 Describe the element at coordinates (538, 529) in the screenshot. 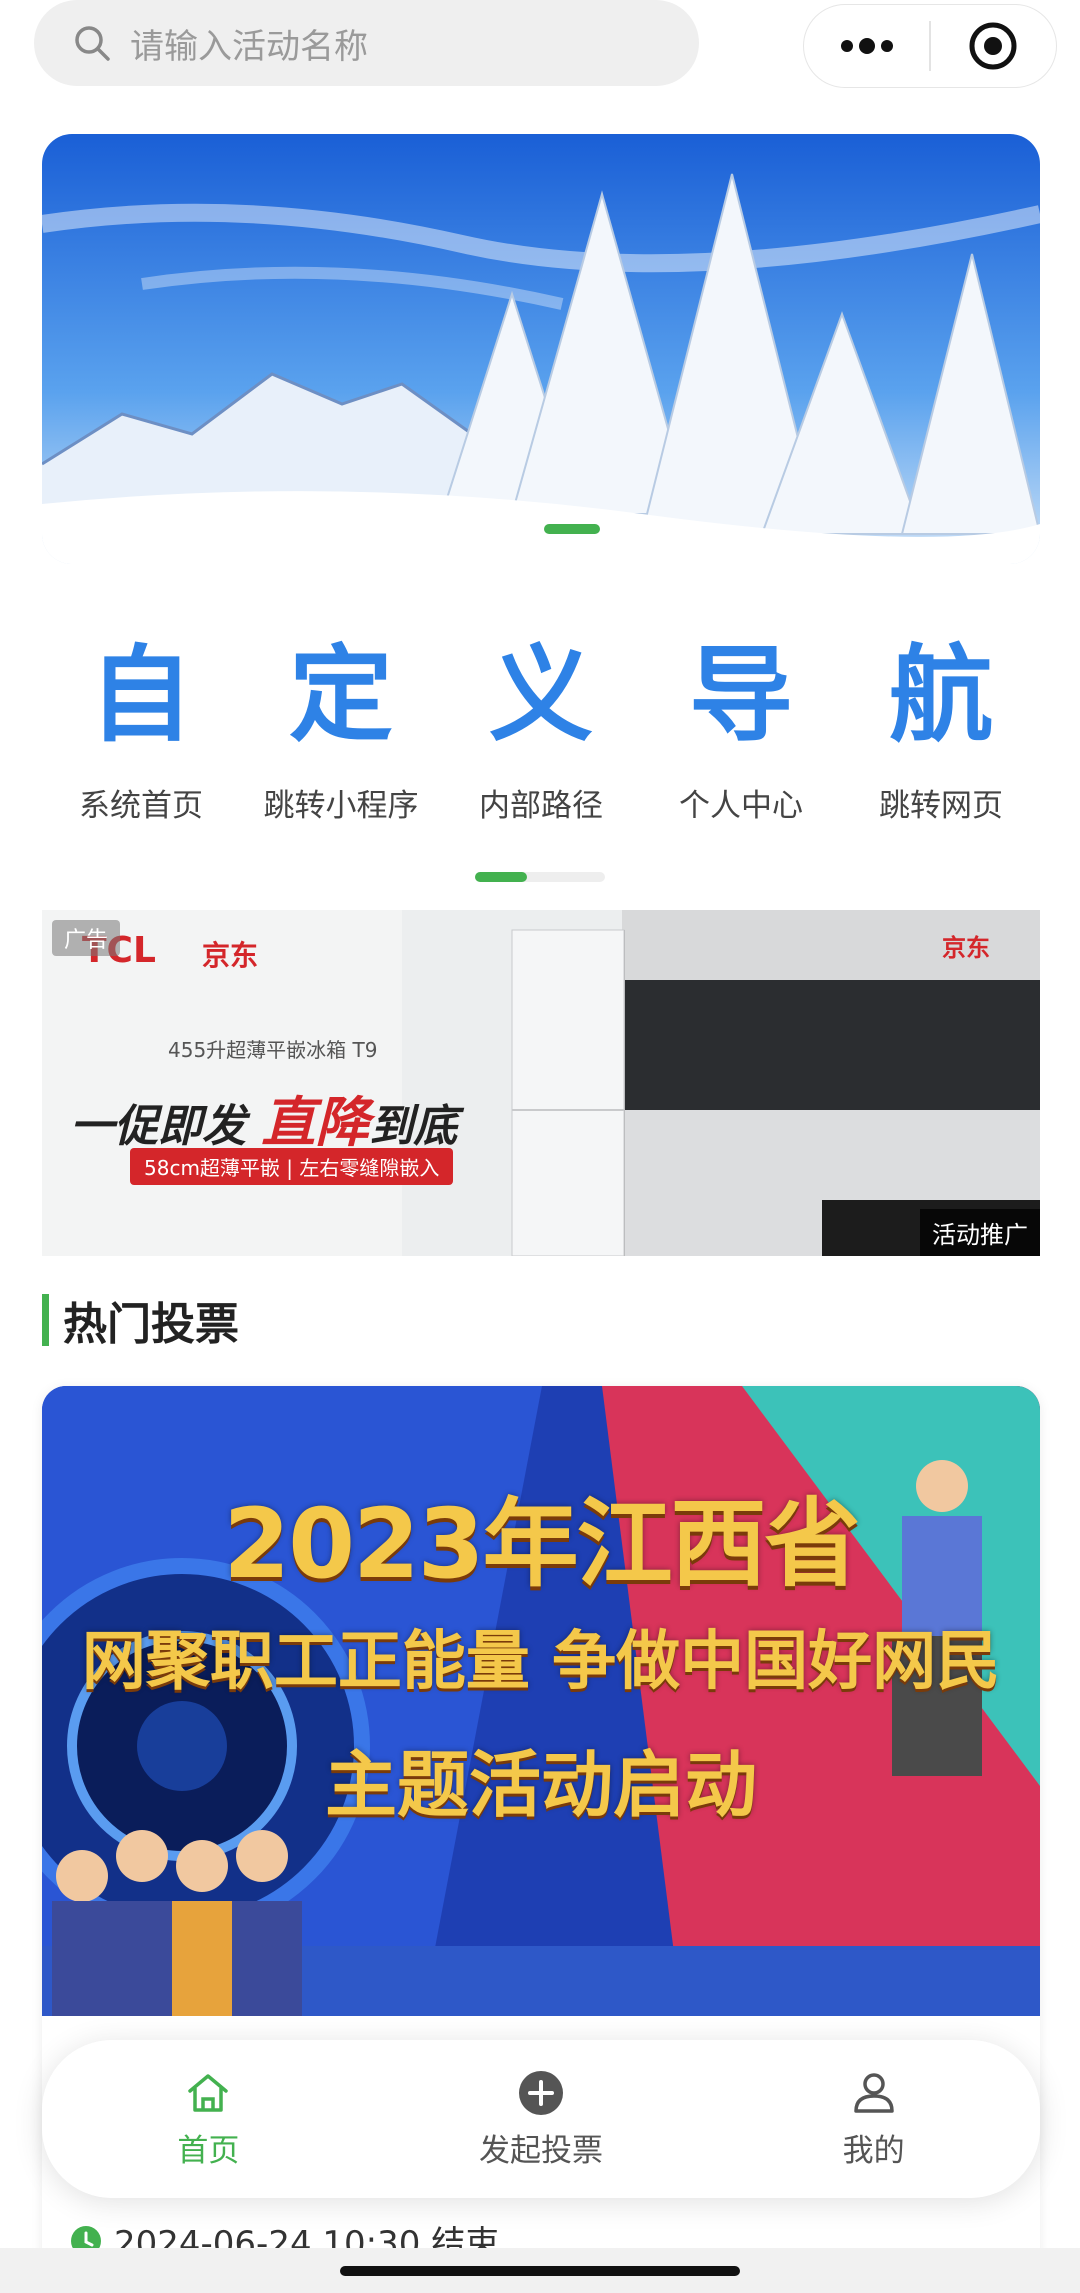

I see `carousel-indicator` at that location.